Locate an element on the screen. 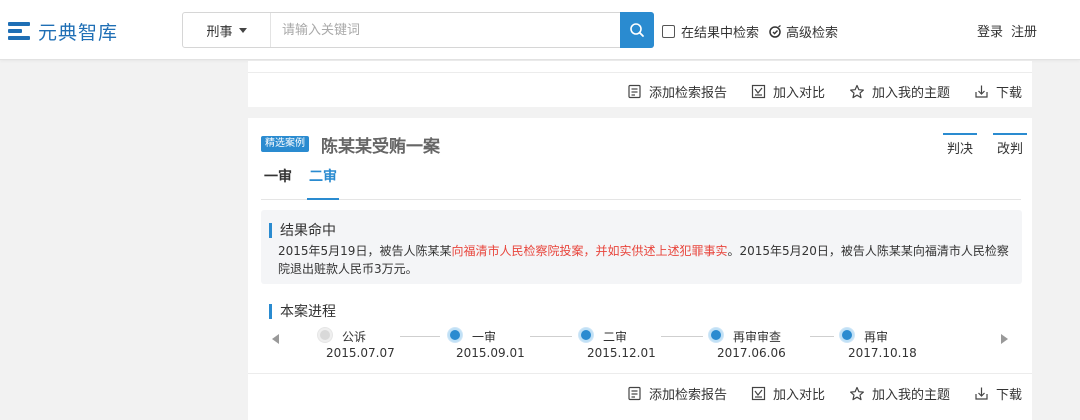 The image size is (1080, 420). previous-result-card: 添加检索报告 加入对比 加入我的主题 下载 is located at coordinates (640, 84).